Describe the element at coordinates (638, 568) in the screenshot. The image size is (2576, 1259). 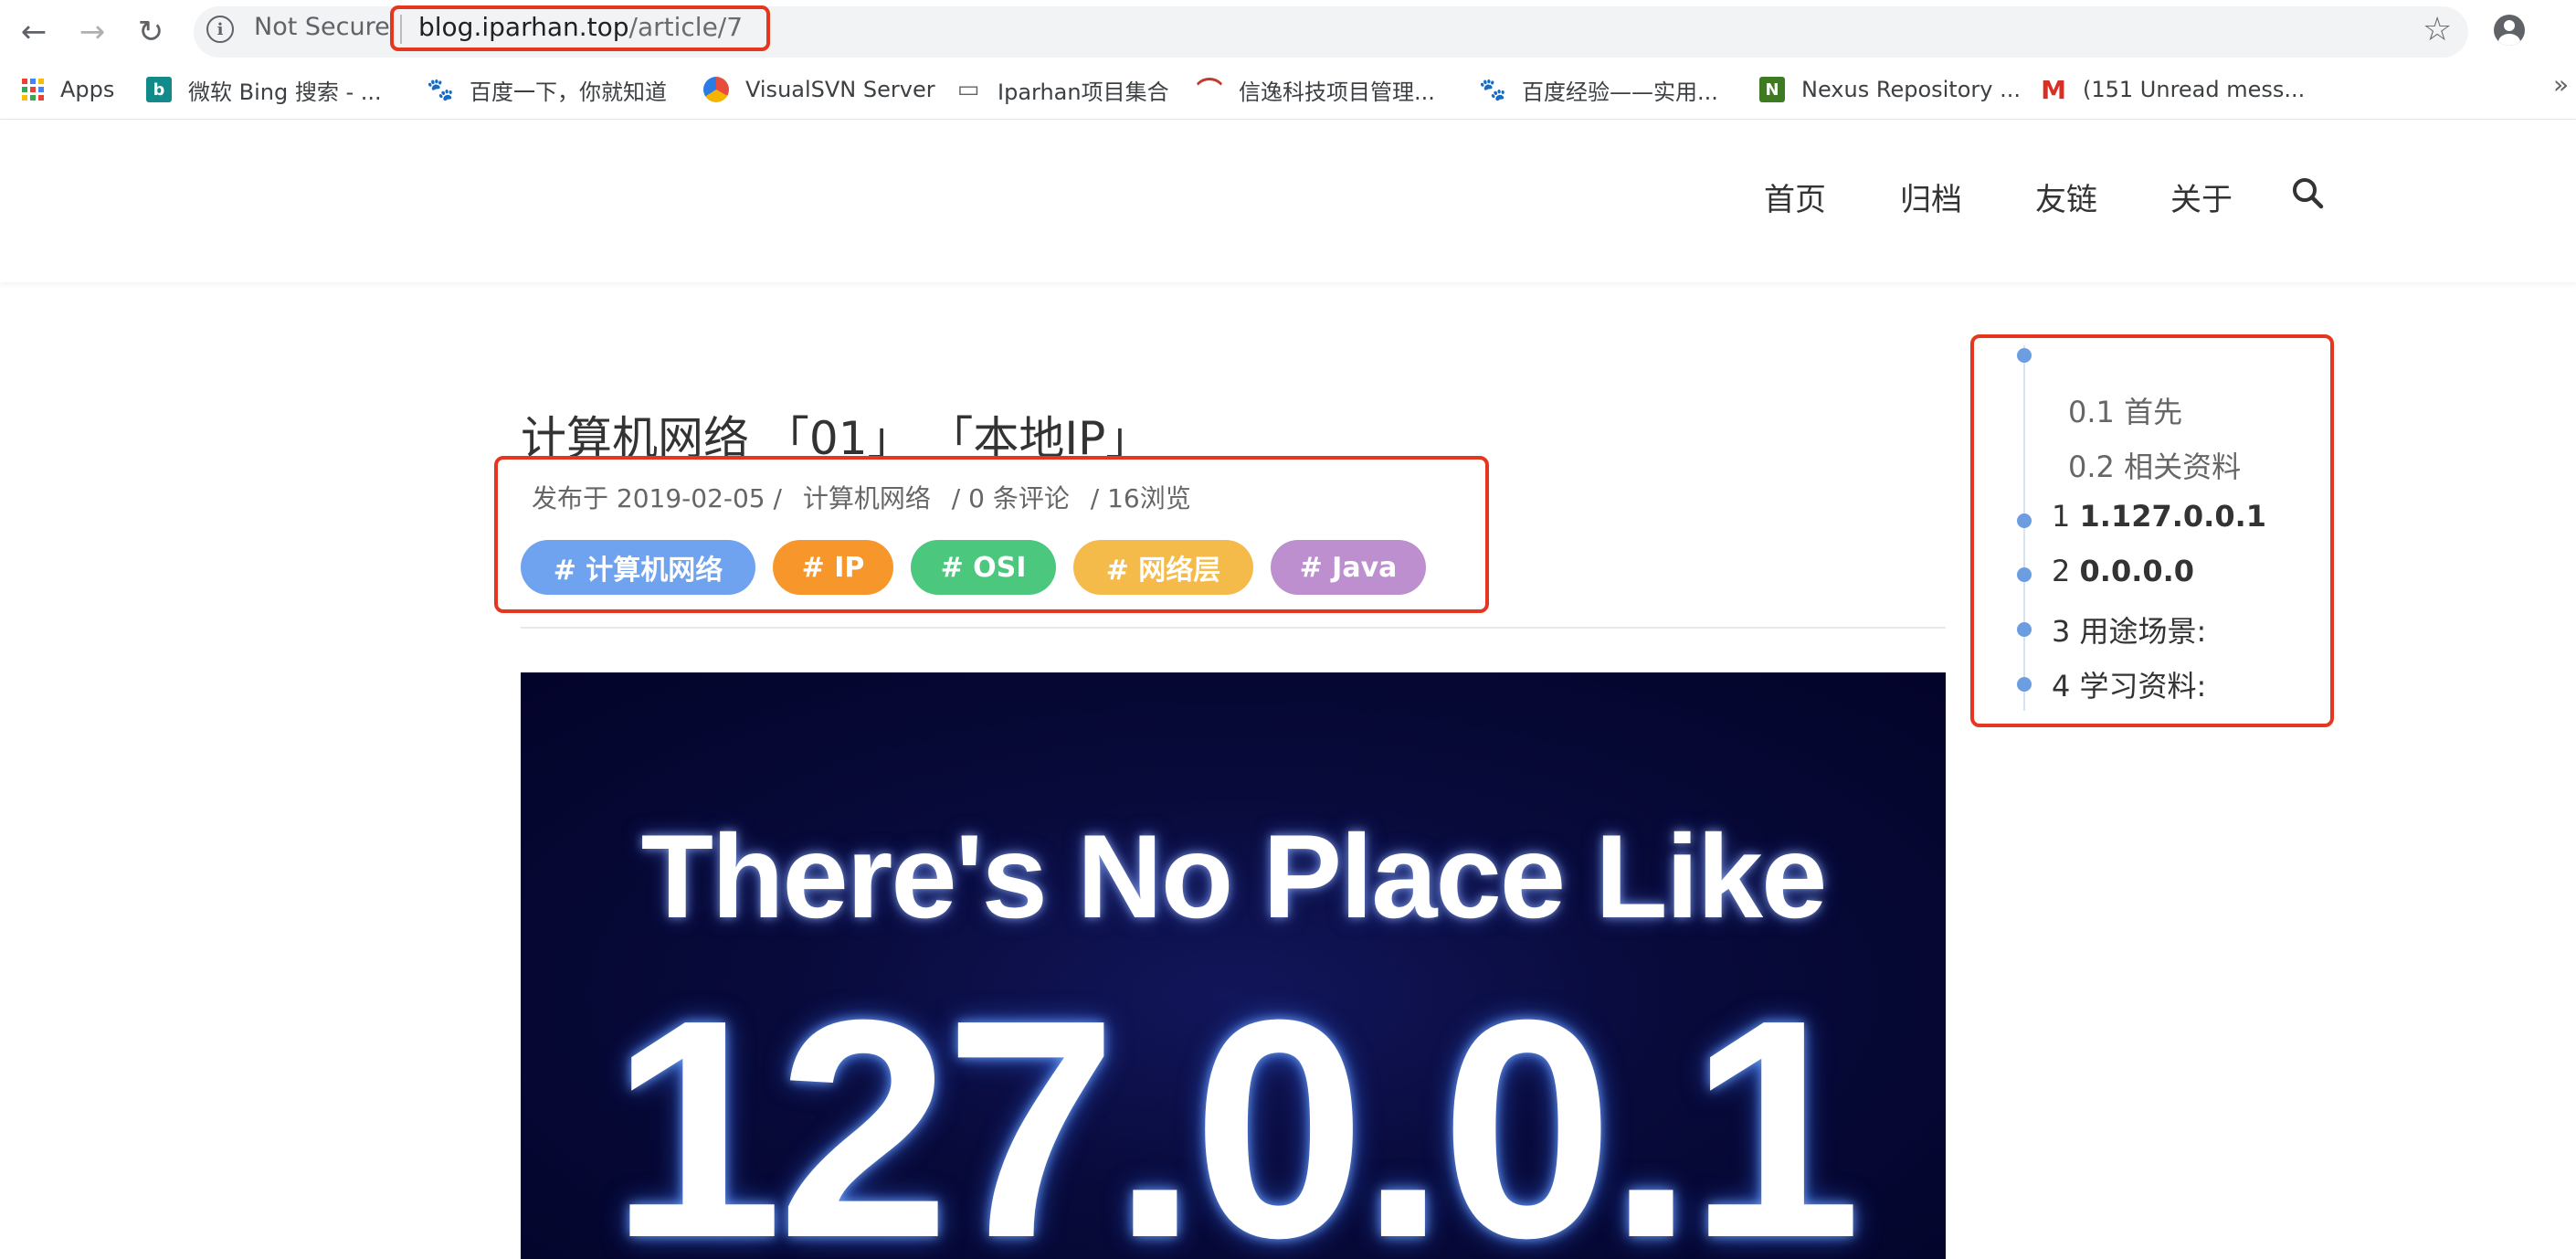
I see `tag-computer-network: # 计算机网络` at that location.